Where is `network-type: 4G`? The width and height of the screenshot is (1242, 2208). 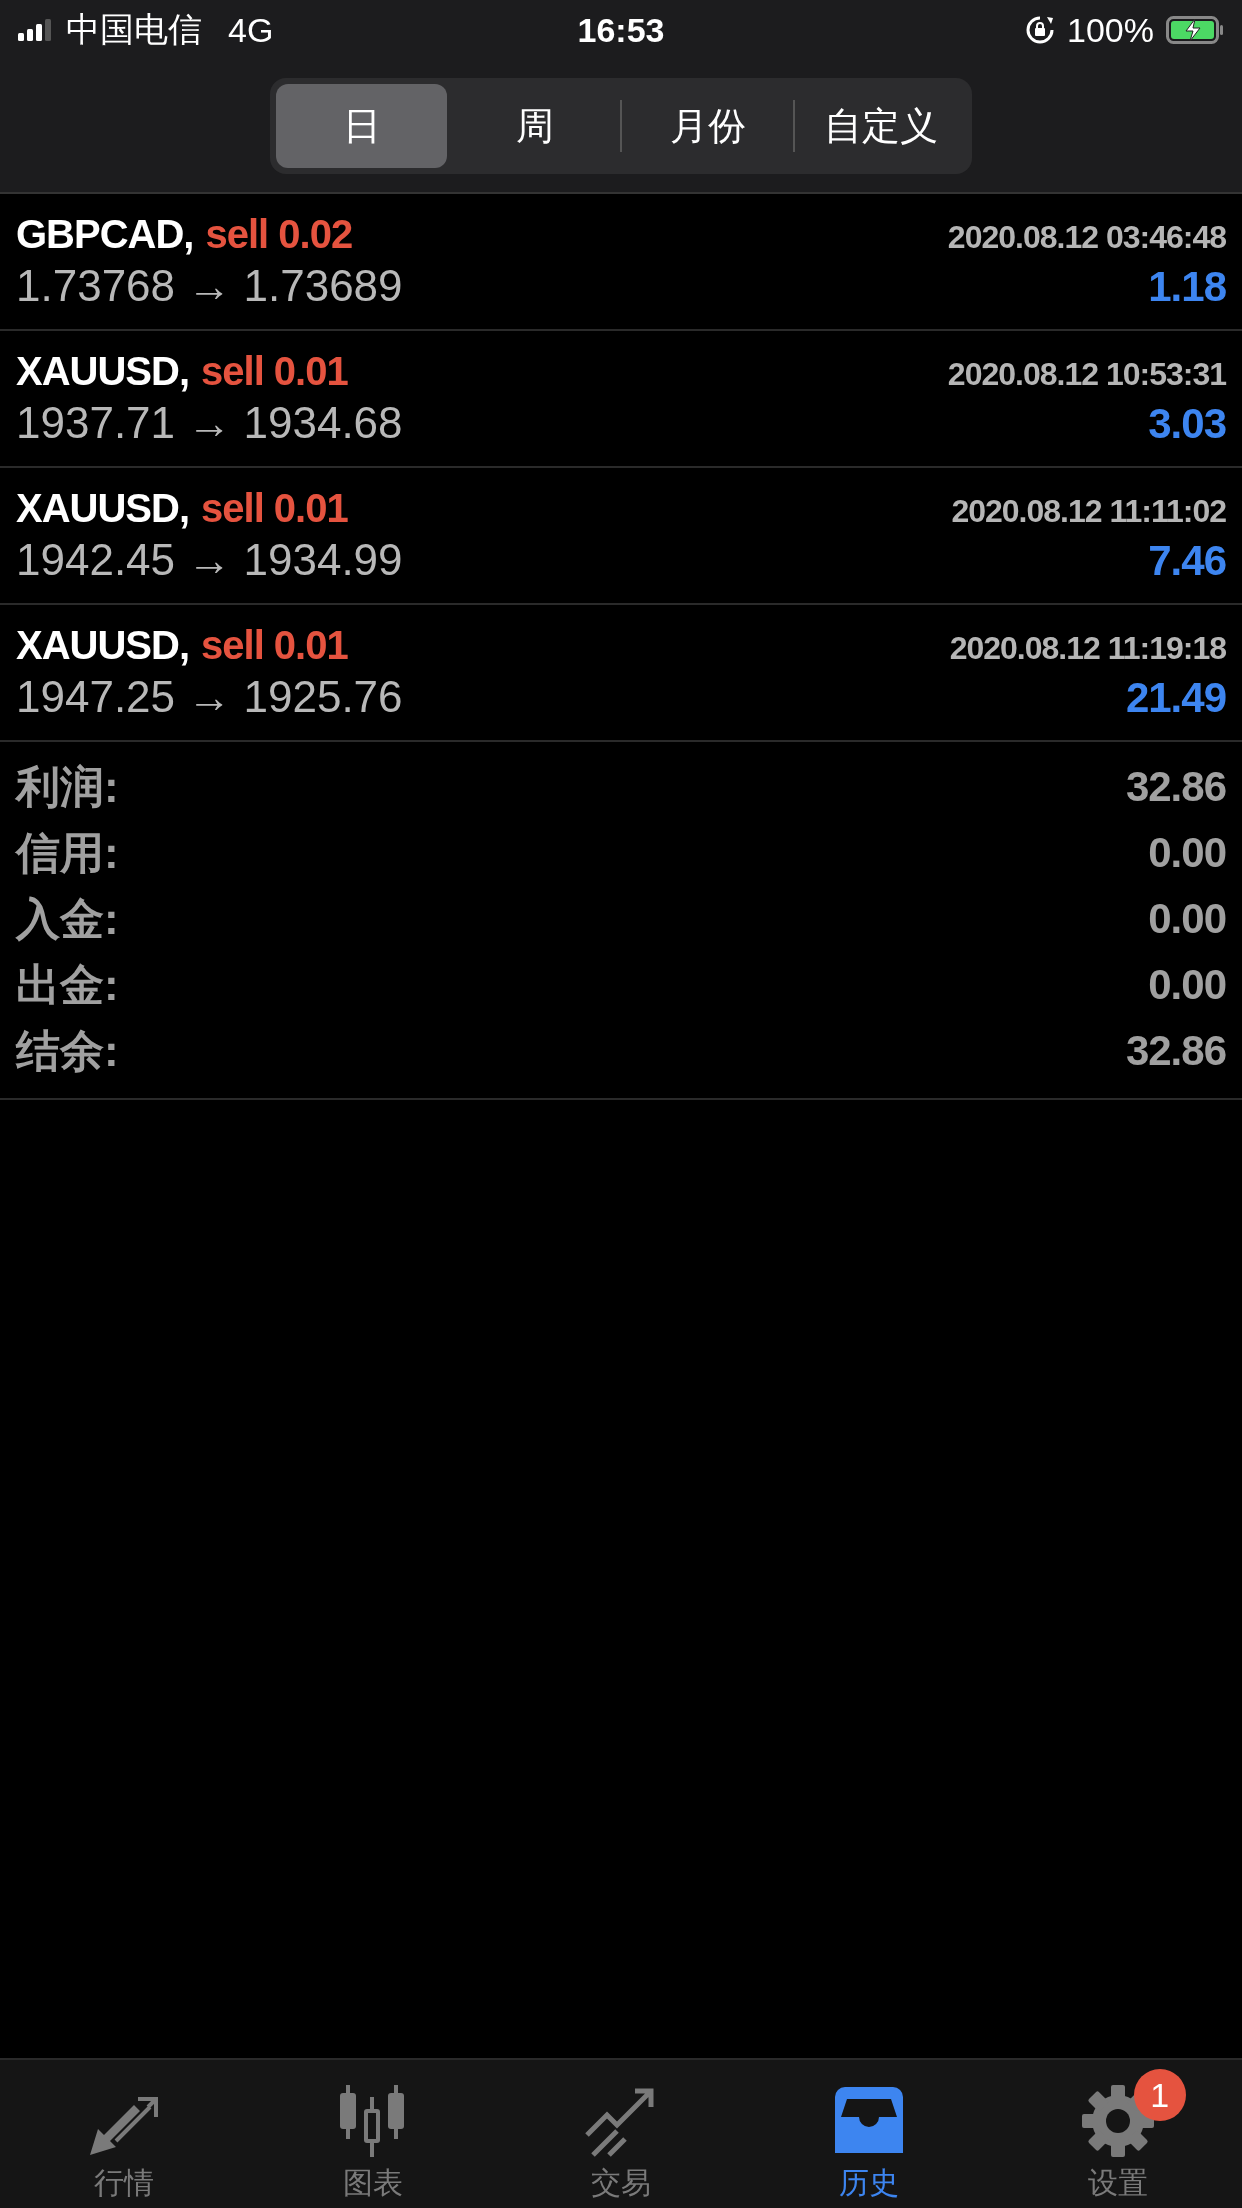 network-type: 4G is located at coordinates (251, 30).